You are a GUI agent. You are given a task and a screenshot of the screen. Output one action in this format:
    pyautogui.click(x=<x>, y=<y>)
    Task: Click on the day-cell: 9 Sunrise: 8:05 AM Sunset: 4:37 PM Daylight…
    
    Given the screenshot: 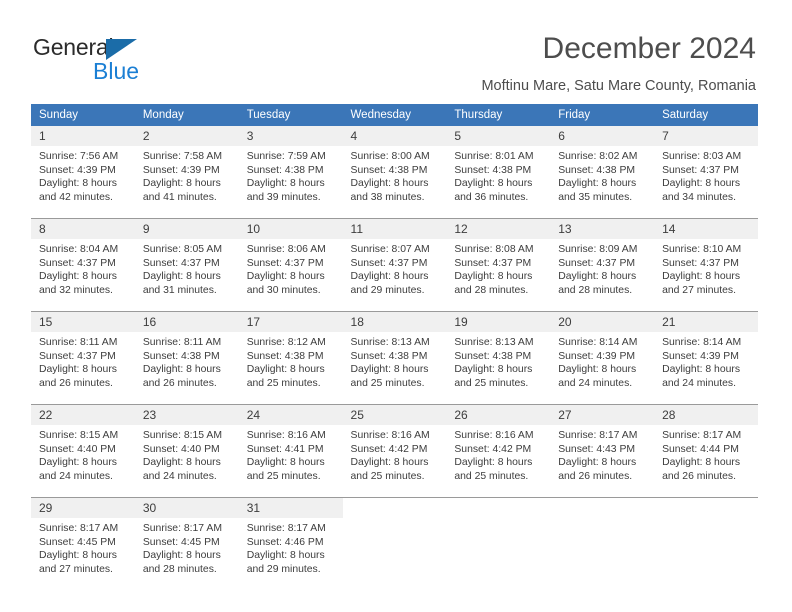 What is the action you would take?
    pyautogui.click(x=186, y=265)
    